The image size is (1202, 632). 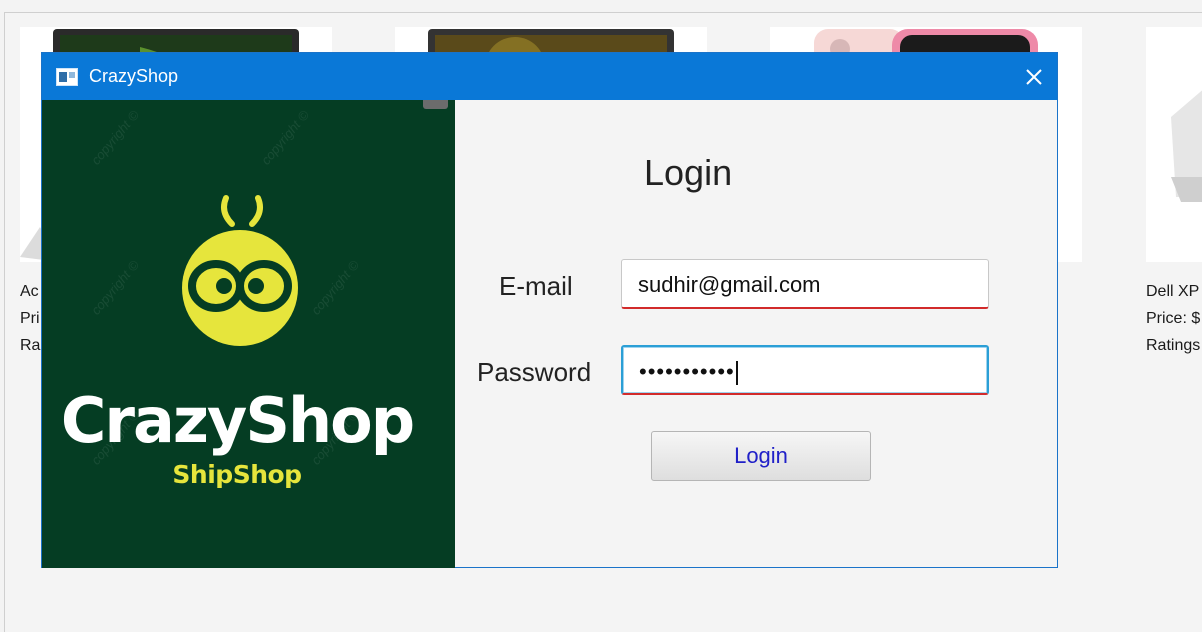 I want to click on mascot-logo-icon, so click(x=240, y=270).